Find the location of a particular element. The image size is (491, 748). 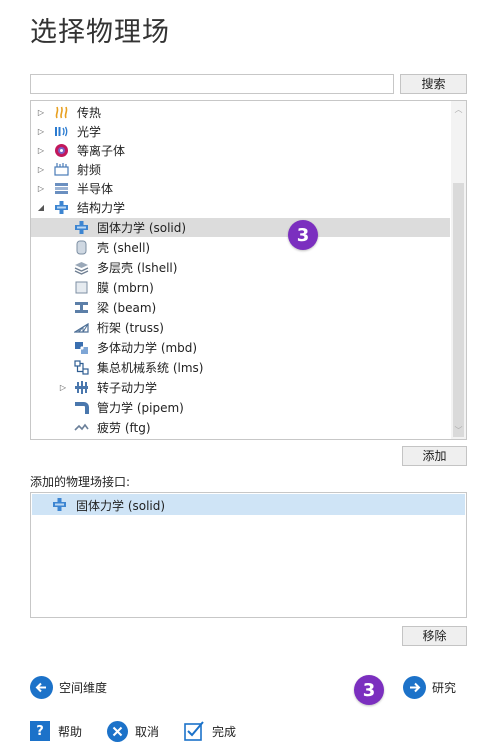

help-button: ? 帮助 is located at coordinates (56, 731).